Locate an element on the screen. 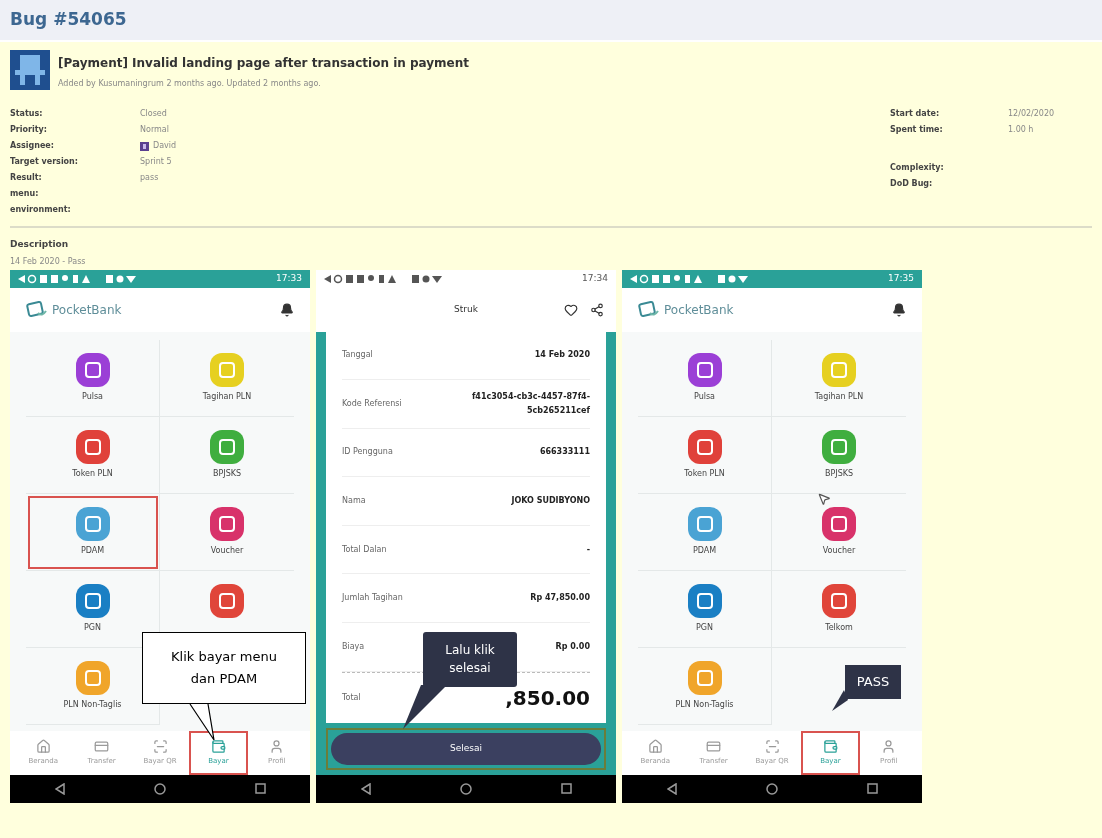 This screenshot has height=838, width=1102. receipt-label: Kode Referensi is located at coordinates (372, 403).